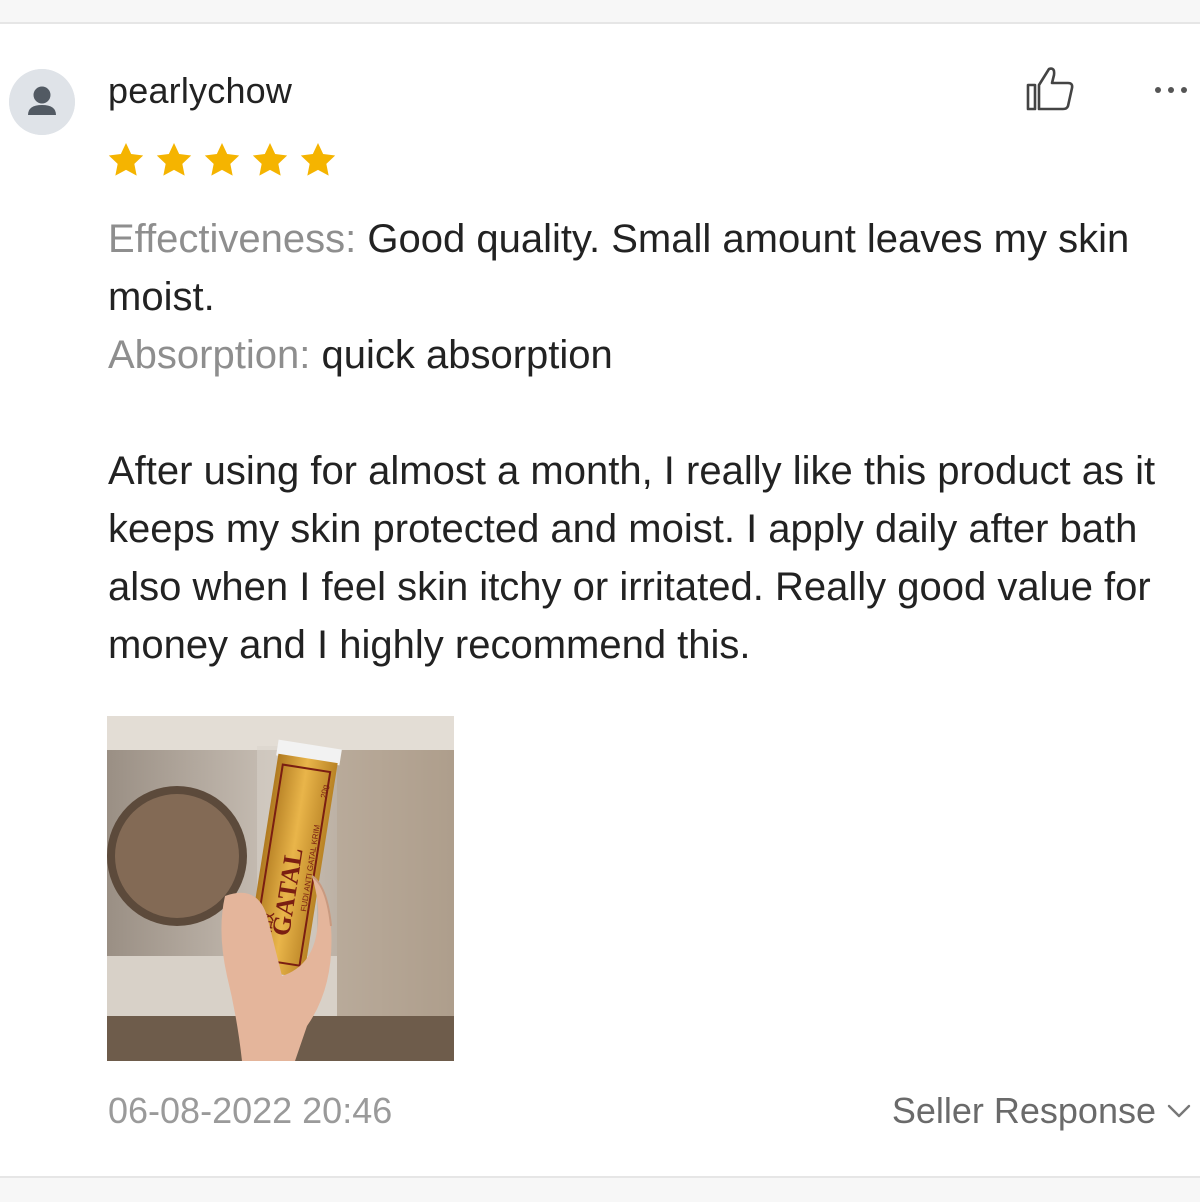 The height and width of the screenshot is (1202, 1200). Describe the element at coordinates (600, 1189) in the screenshot. I see `bottom-divider` at that location.